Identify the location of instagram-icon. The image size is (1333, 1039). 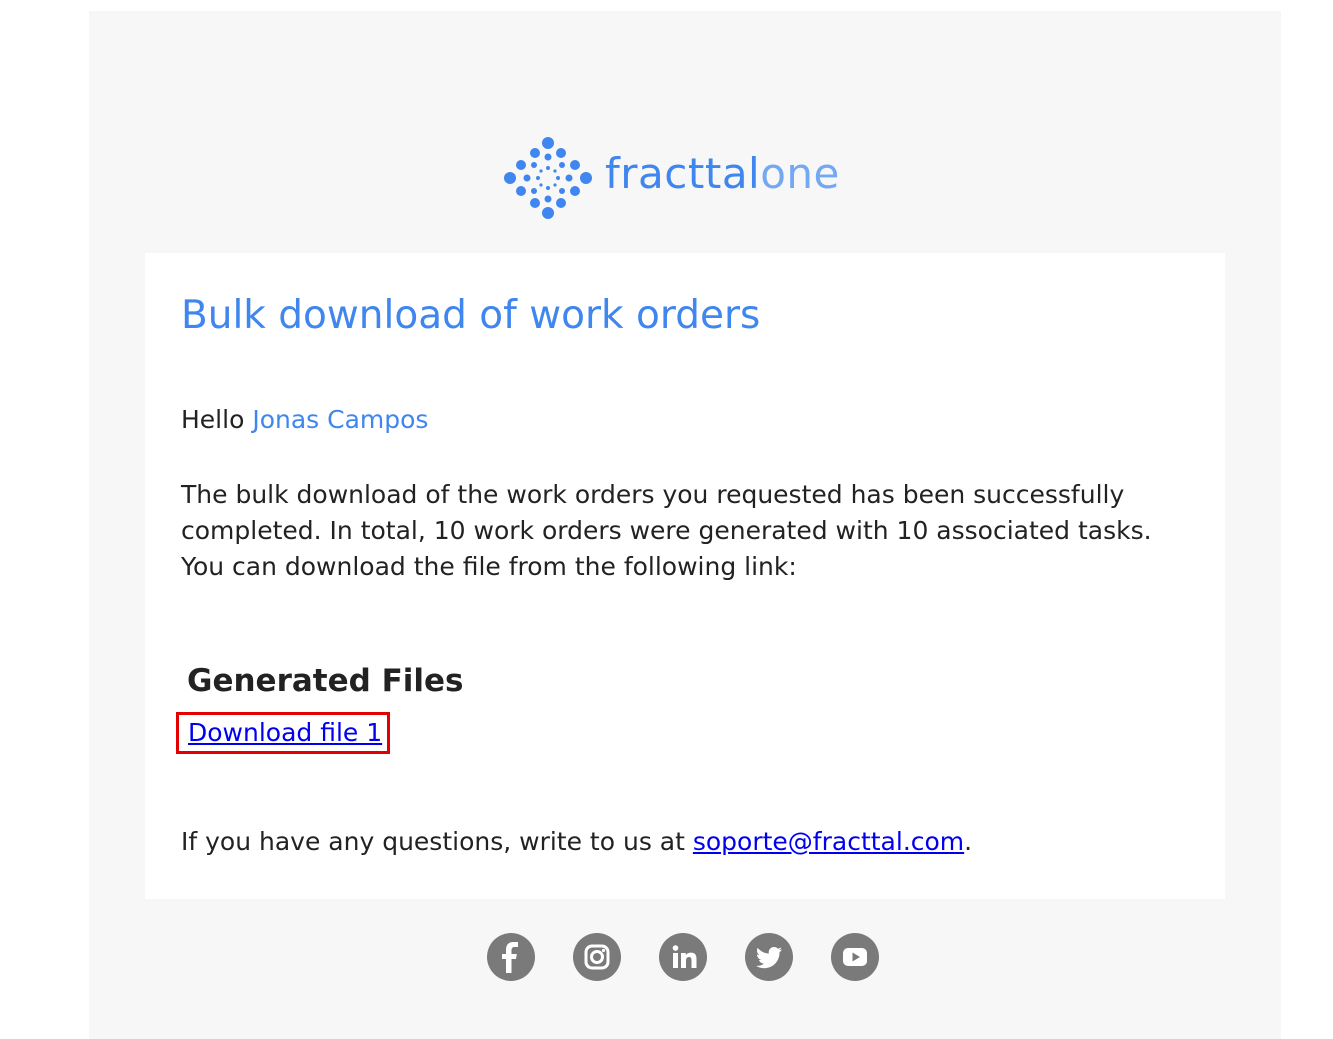
(597, 957).